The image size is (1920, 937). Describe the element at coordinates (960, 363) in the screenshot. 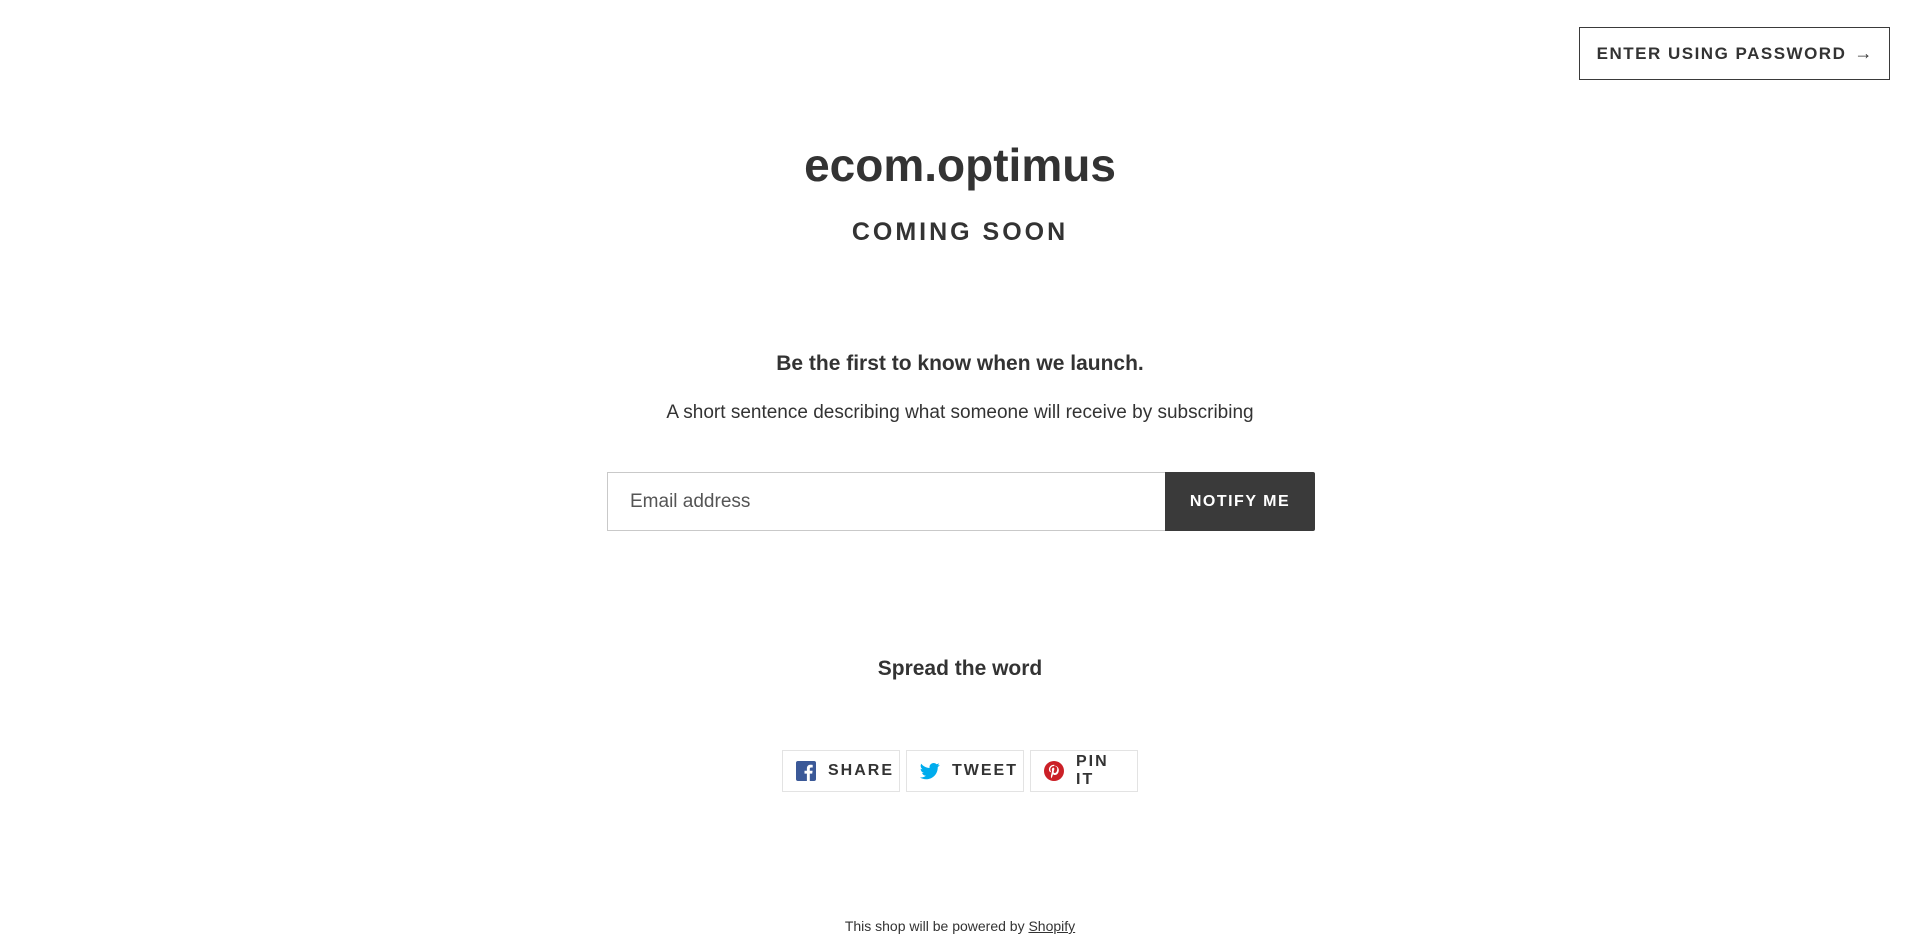

I see `newsletter-heading: Be the first to know when we launch.` at that location.